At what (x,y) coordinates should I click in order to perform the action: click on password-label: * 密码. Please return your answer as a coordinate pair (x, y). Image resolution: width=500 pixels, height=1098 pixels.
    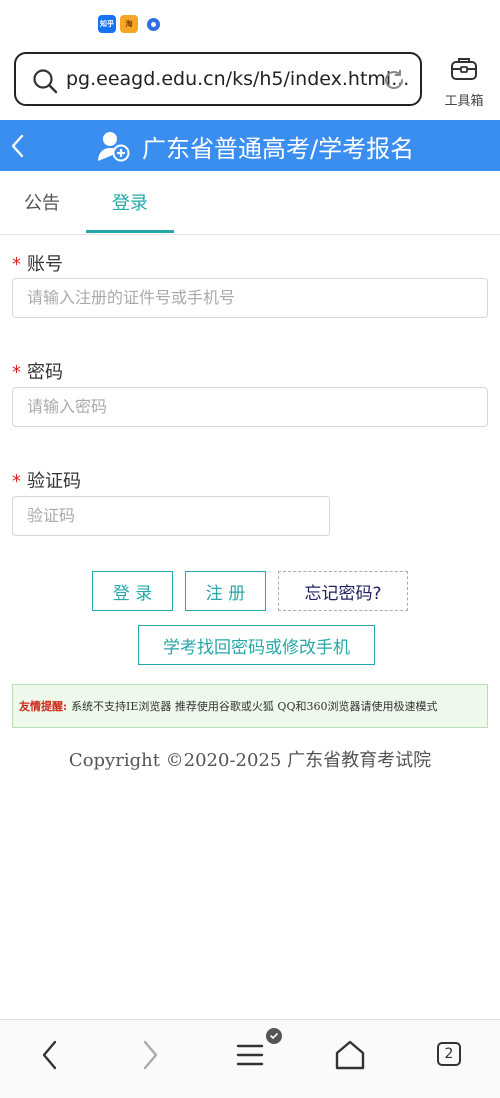
    Looking at the image, I should click on (37, 372).